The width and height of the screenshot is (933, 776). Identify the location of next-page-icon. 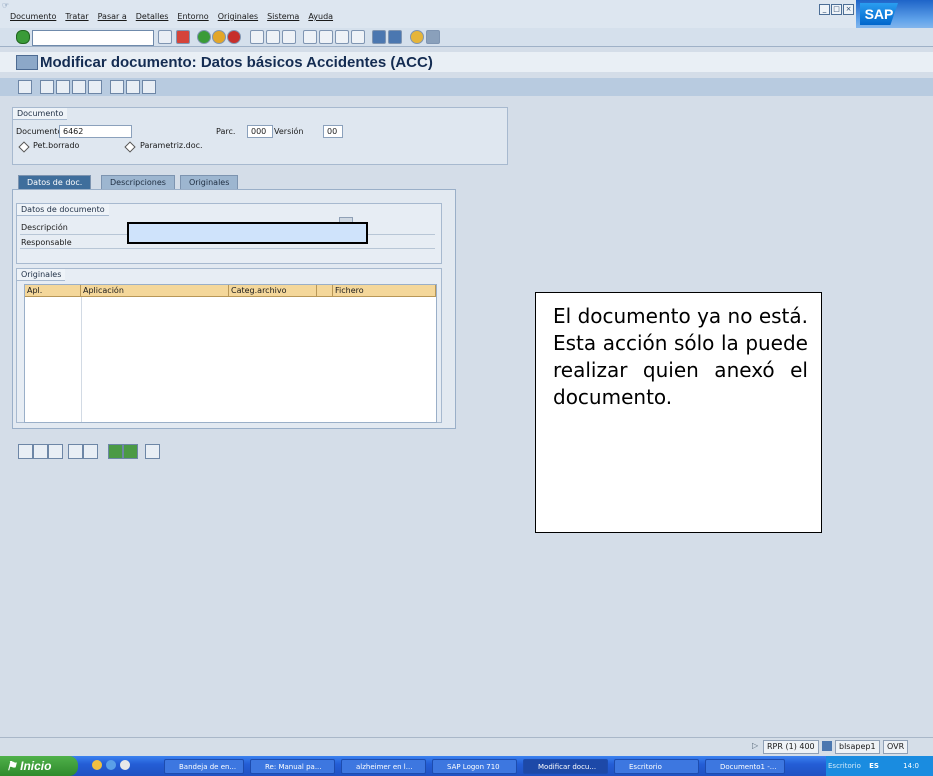
(342, 37).